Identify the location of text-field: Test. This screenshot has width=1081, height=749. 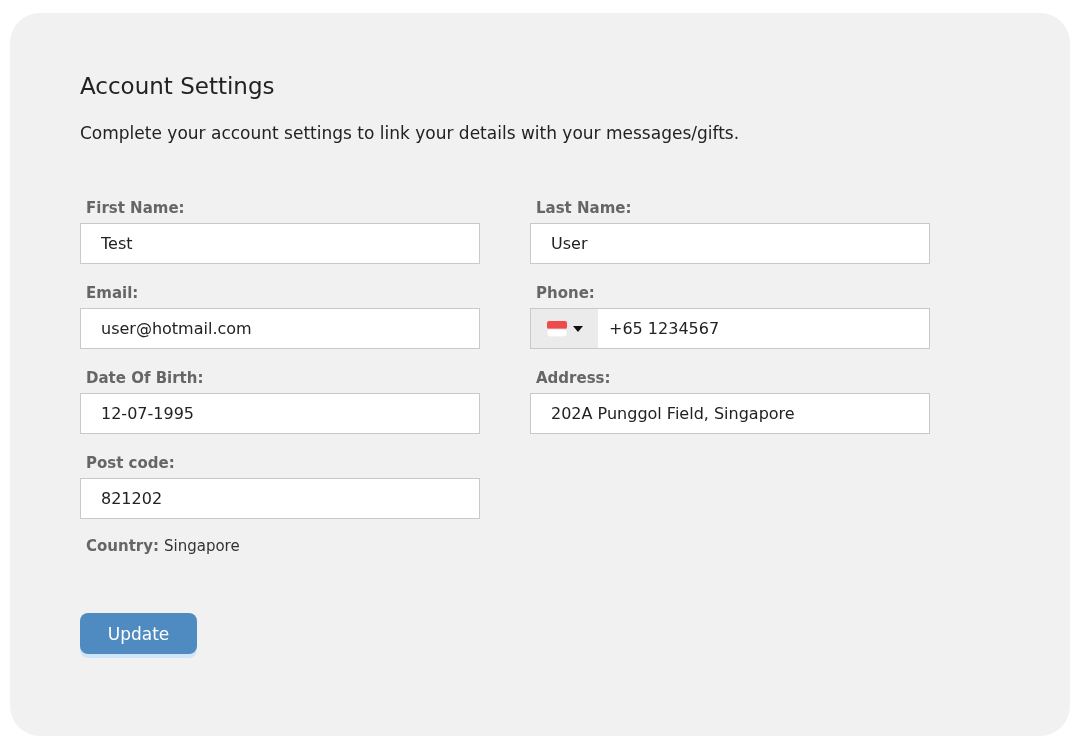
(280, 243).